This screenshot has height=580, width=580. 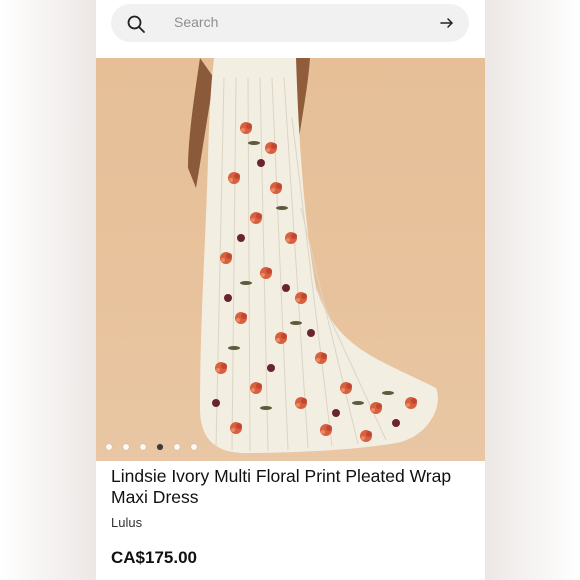 What do you see at coordinates (151, 447) in the screenshot?
I see `image-carousel-indicator` at bounding box center [151, 447].